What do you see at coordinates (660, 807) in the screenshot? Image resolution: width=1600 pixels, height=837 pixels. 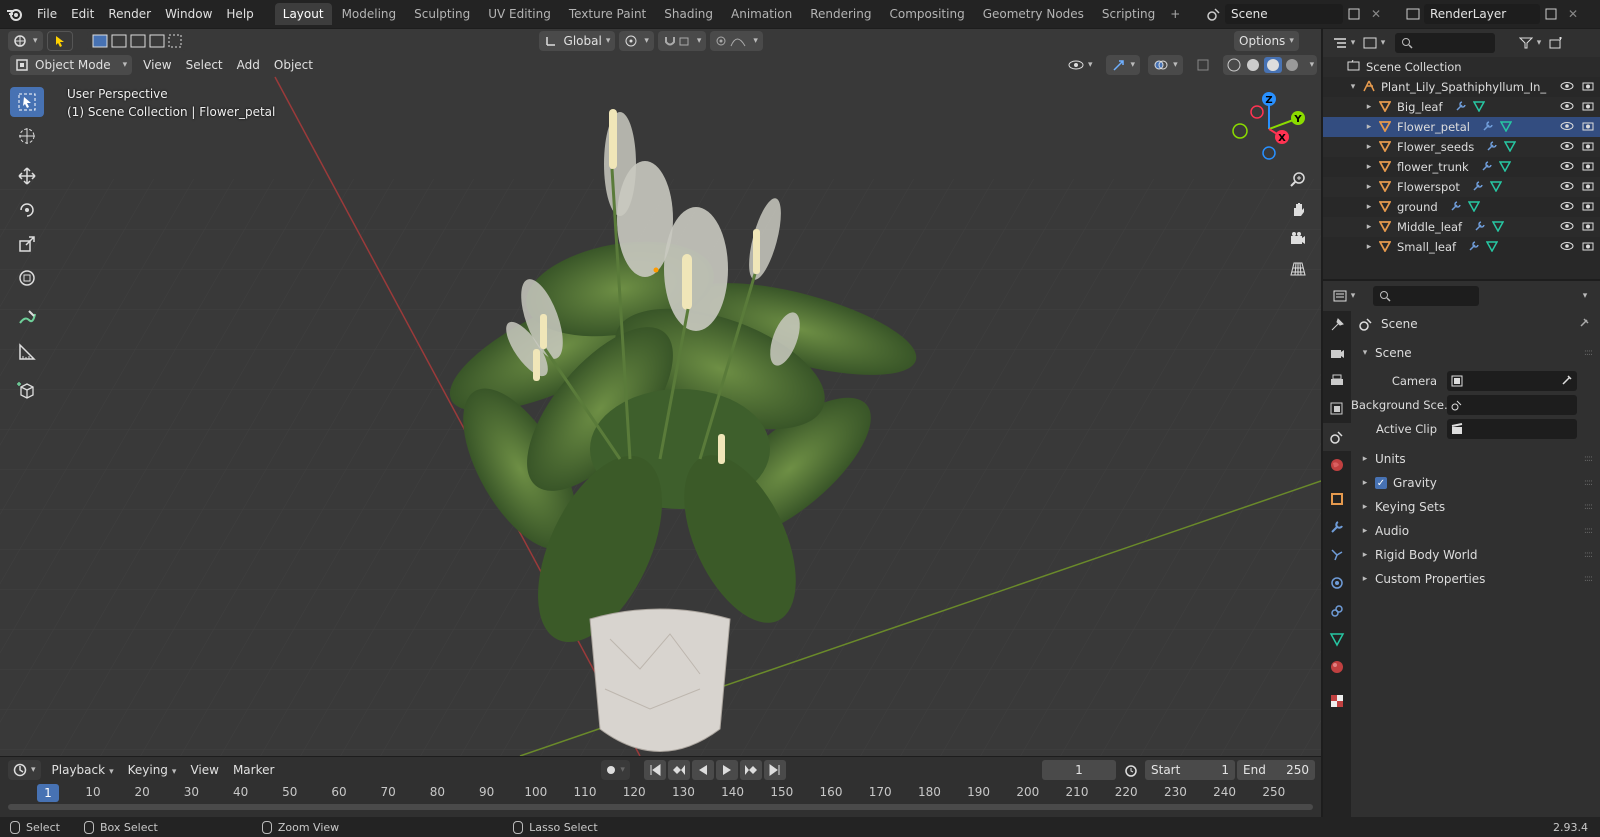 I see `timeline-scrollbar` at bounding box center [660, 807].